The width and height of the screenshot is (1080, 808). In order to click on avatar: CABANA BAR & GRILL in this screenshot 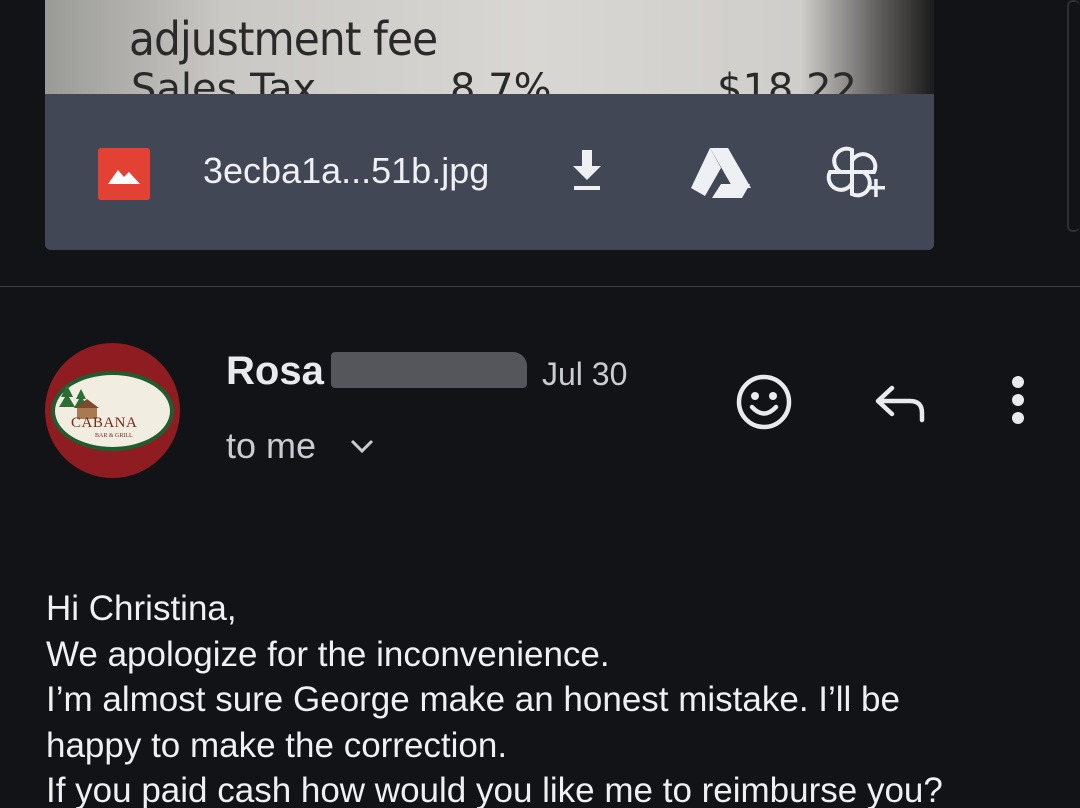, I will do `click(112, 410)`.